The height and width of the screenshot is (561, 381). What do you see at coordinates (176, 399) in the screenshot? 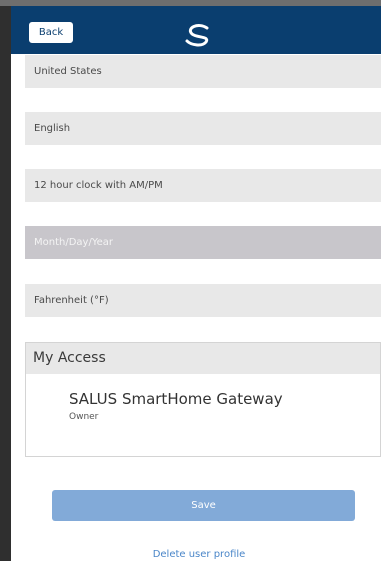
I see `device-name: SALUS SmartHome Gateway` at bounding box center [176, 399].